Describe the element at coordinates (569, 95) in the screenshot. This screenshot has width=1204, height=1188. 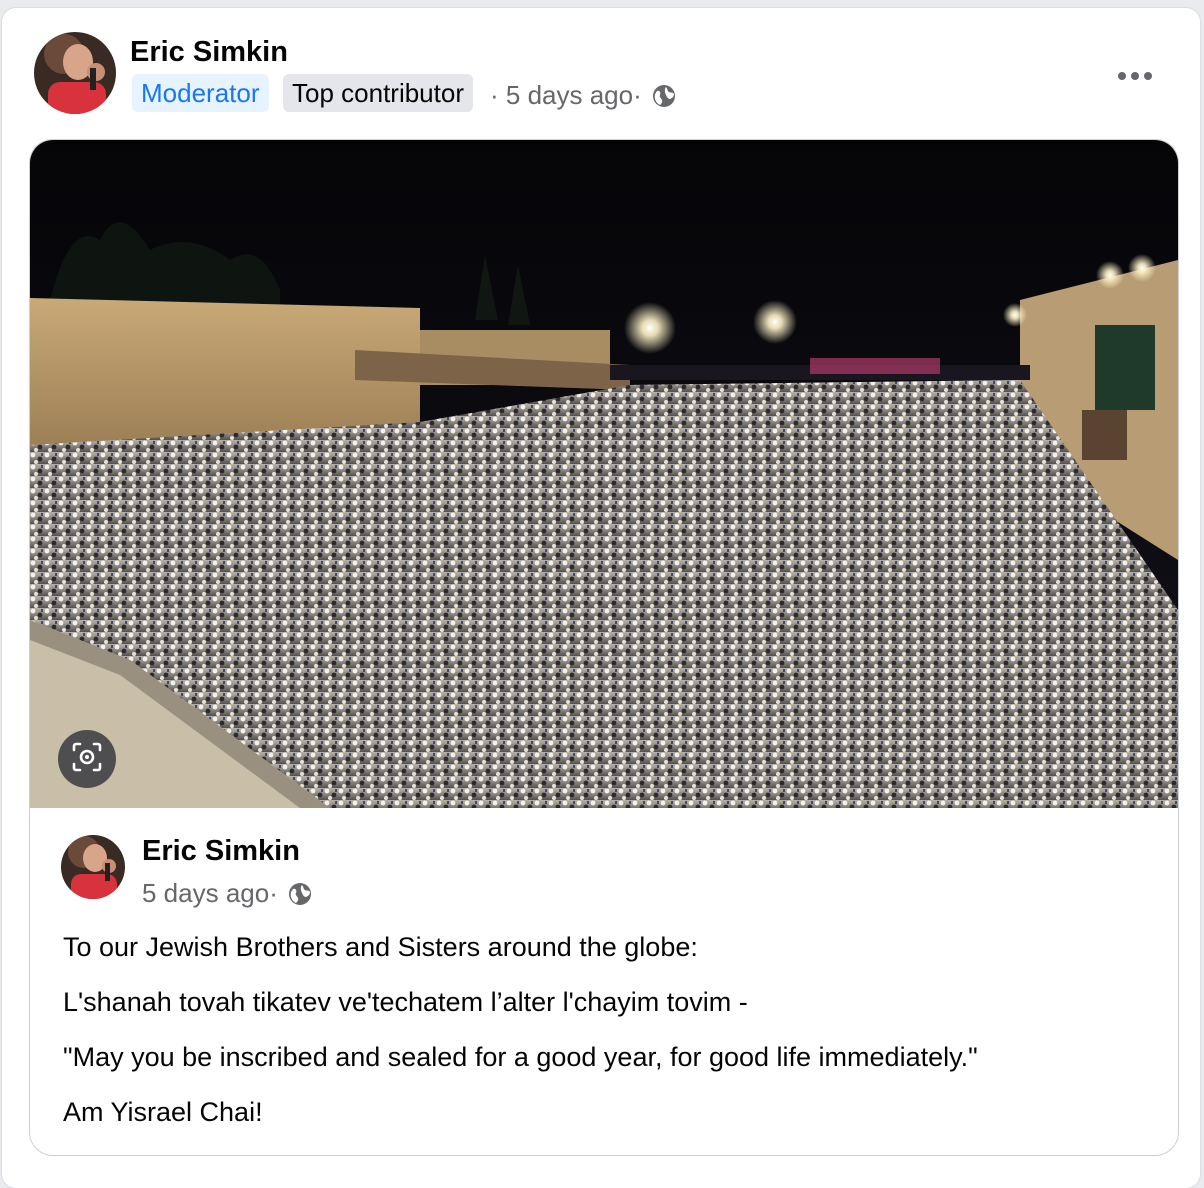
I see `post-timestamp: 5 days ago` at that location.